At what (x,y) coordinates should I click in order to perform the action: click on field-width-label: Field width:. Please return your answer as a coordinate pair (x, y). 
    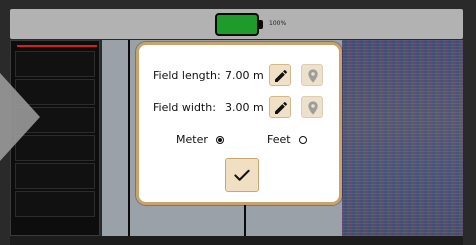
    Looking at the image, I should click on (184, 107).